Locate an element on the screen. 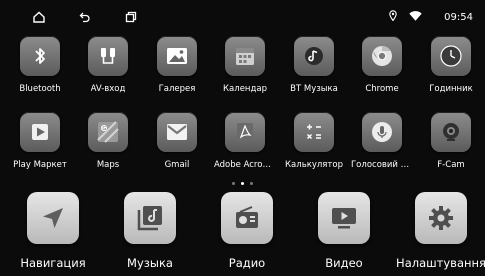 Image resolution: width=485 pixels, height=276 pixels. clock-time: 09:54 is located at coordinates (458, 17).